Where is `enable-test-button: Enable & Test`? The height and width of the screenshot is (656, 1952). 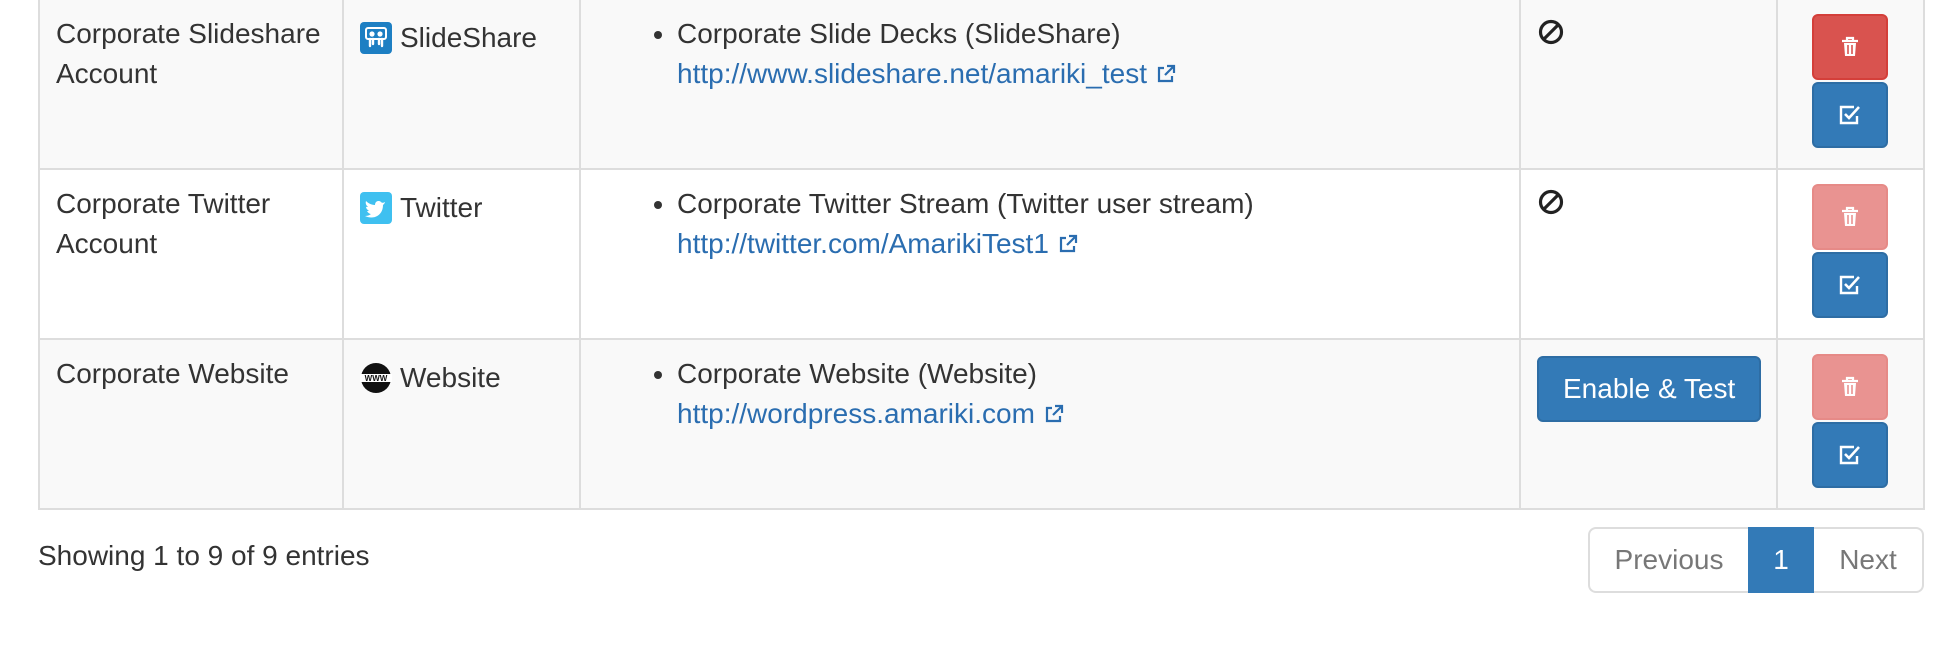
enable-test-button: Enable & Test is located at coordinates (1649, 389).